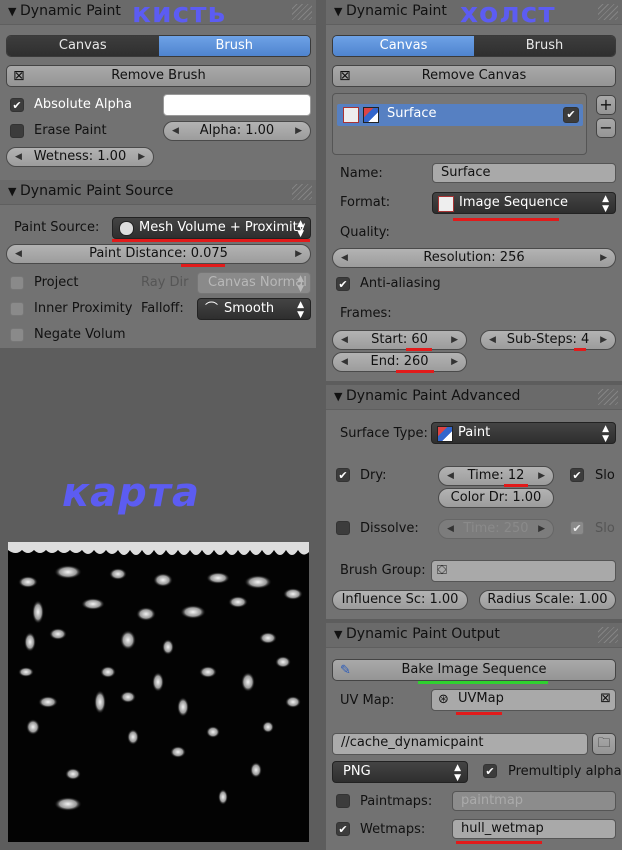  I want to click on radius-scale-slider: Radius Scale: 1.00, so click(547, 600).